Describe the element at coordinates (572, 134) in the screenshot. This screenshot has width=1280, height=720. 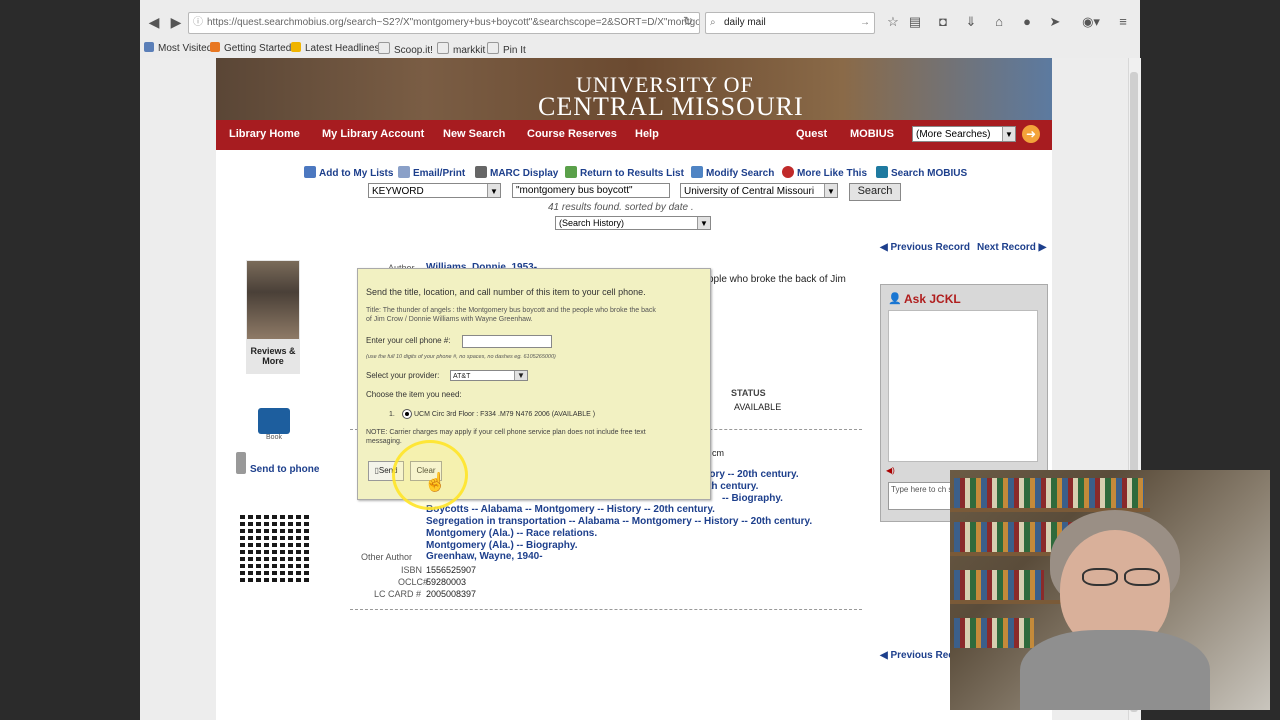
I see `menu-course-reserves: Course Reserves` at that location.